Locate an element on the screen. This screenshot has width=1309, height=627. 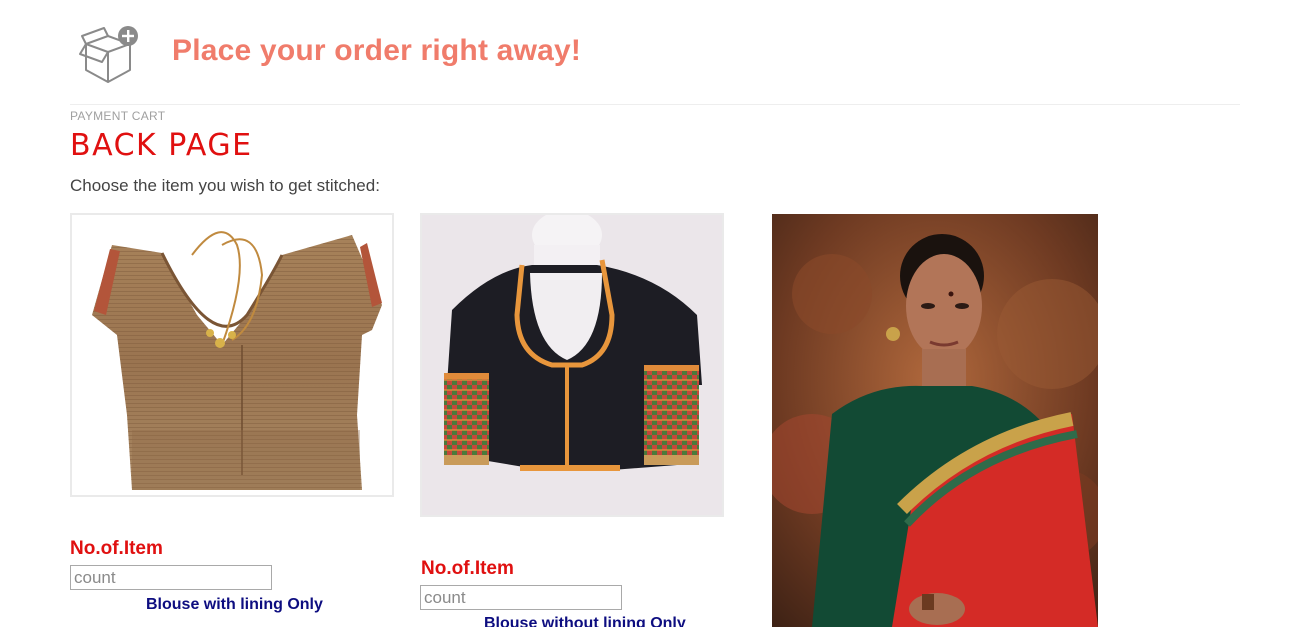
page-title: BACK PAGE is located at coordinates (161, 145).